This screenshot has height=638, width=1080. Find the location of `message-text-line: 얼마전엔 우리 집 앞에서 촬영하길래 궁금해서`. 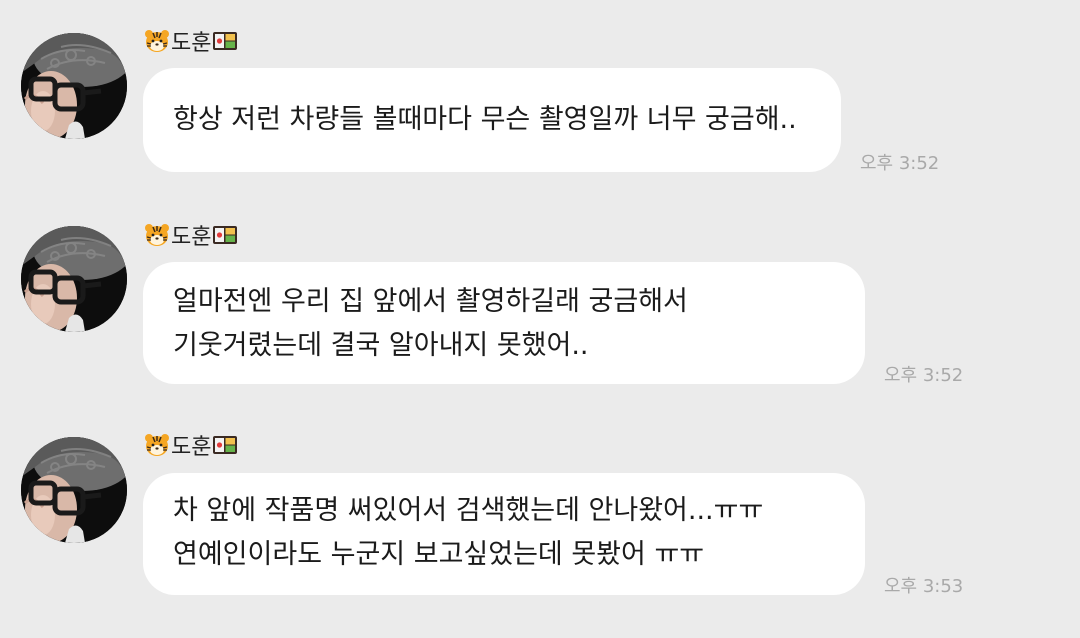

message-text-line: 얼마전엔 우리 집 앞에서 촬영하길래 궁금해서 is located at coordinates (430, 301).